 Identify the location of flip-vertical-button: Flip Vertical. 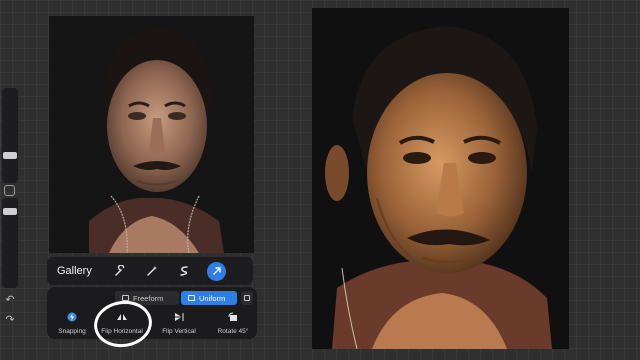
(179, 323).